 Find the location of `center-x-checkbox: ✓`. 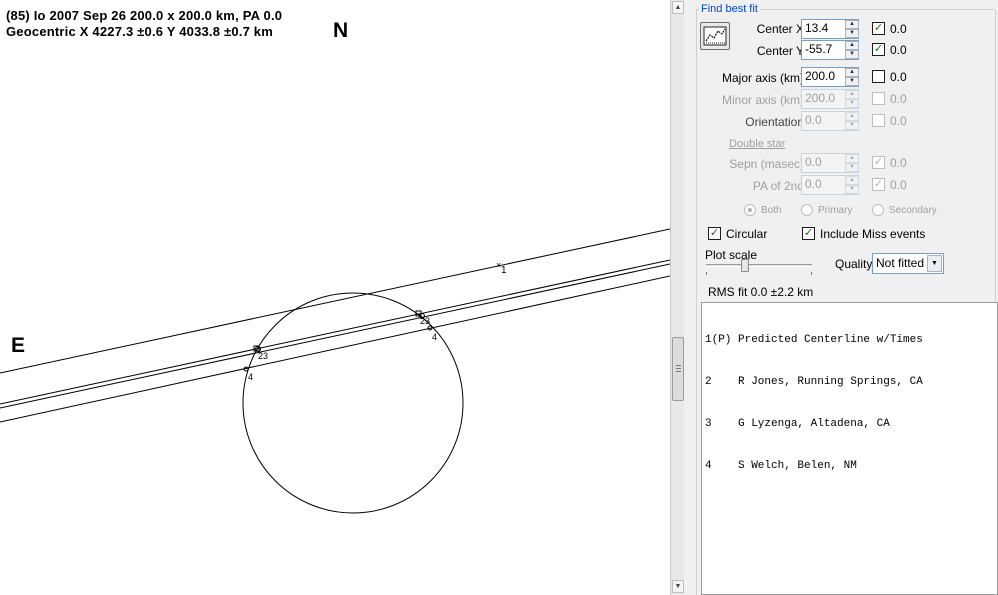

center-x-checkbox: ✓ is located at coordinates (878, 28).